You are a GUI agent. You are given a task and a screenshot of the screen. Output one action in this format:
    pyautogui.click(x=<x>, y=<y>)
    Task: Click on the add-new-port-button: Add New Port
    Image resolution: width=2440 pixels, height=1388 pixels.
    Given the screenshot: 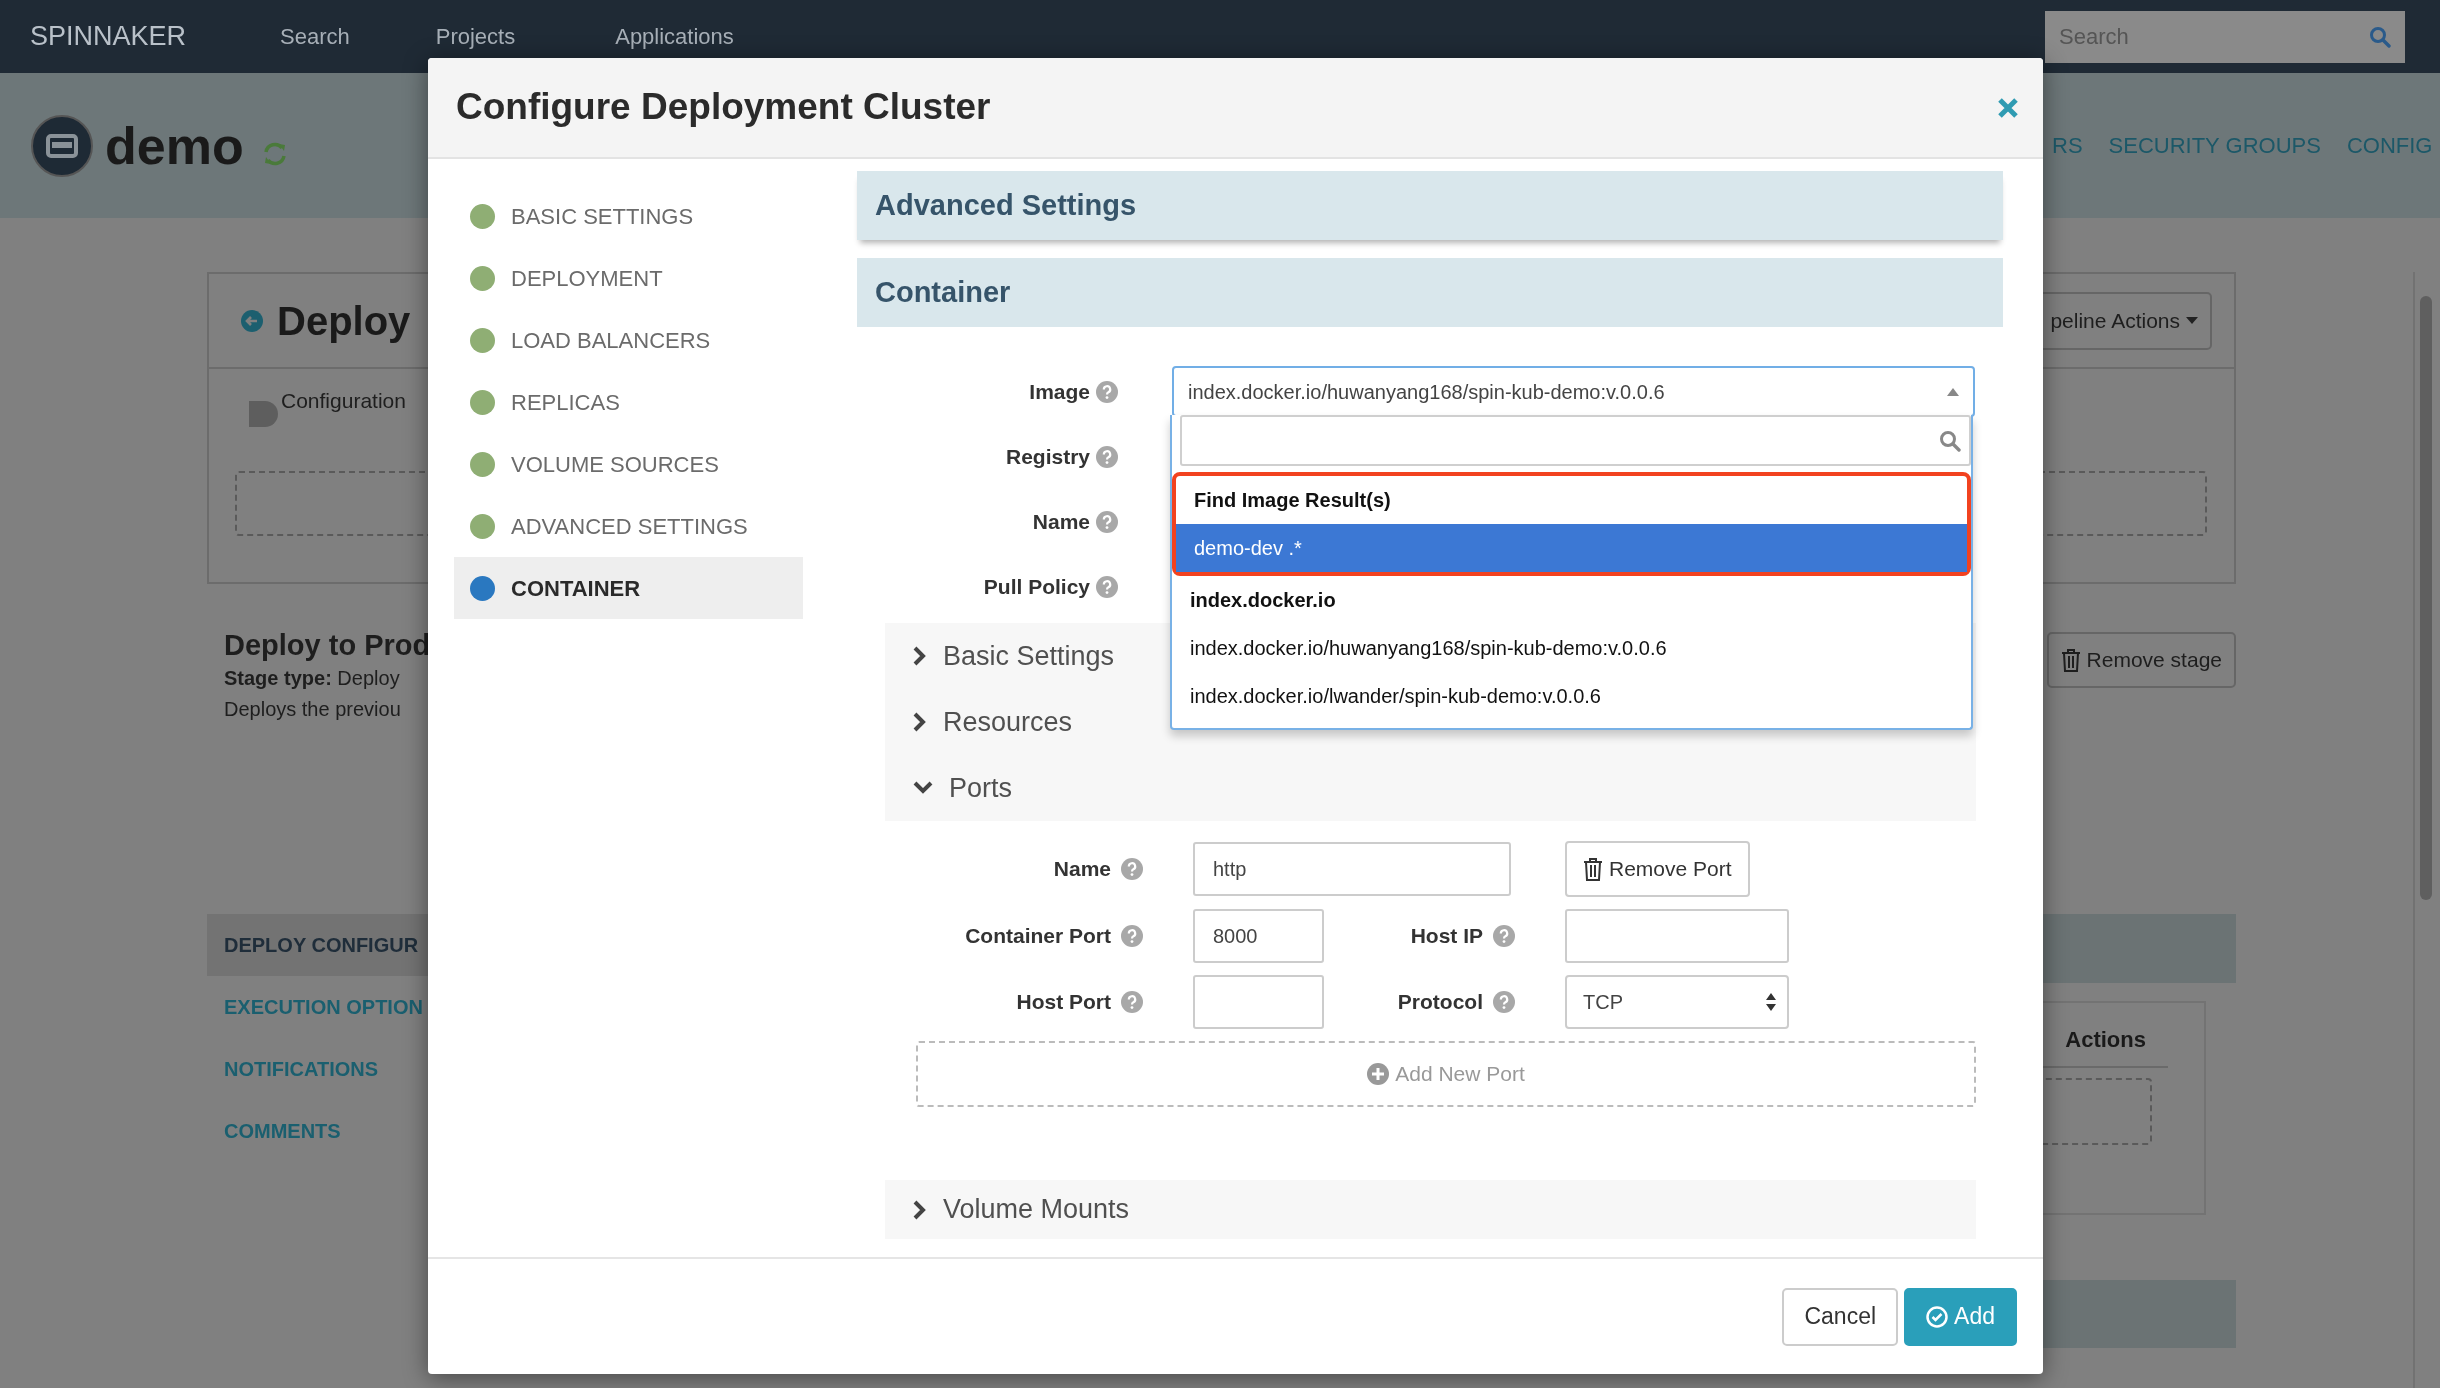 What is the action you would take?
    pyautogui.click(x=1446, y=1074)
    